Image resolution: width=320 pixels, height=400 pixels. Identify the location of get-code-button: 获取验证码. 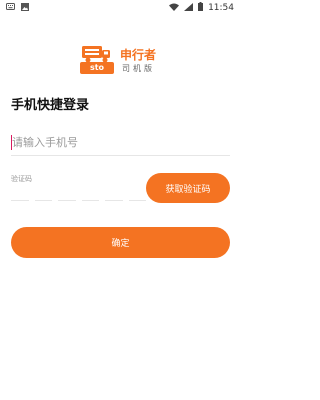
(188, 188).